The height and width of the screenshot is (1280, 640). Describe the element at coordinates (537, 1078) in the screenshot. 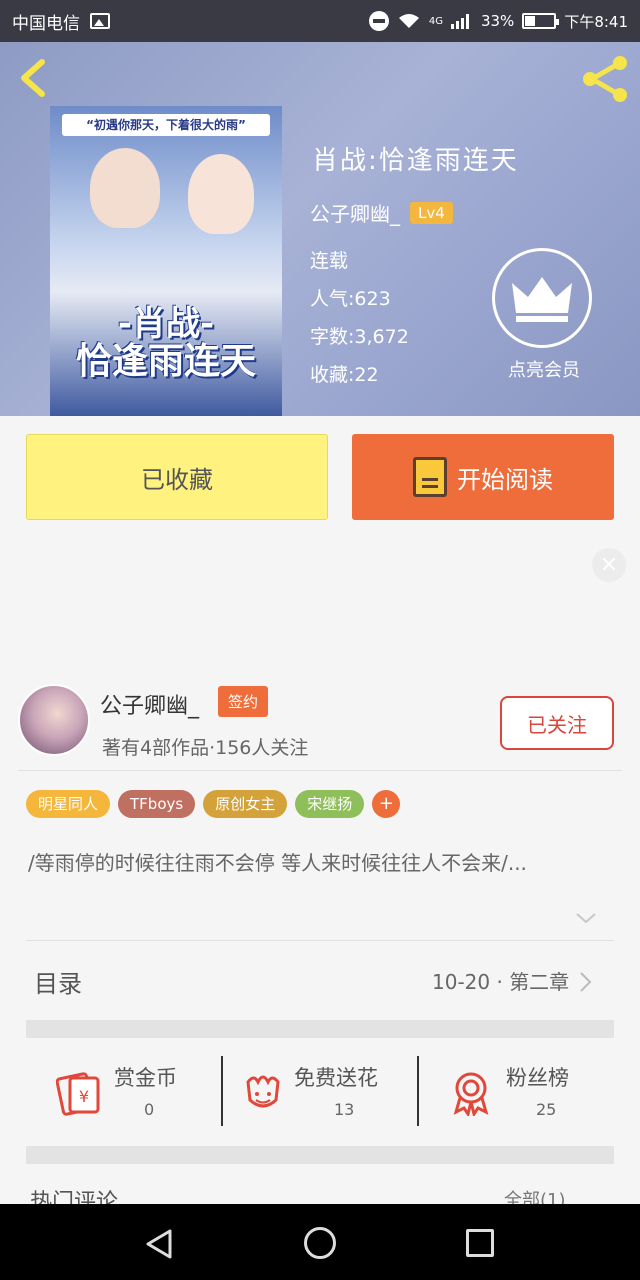

I see `reward-label: 粉丝榜` at that location.